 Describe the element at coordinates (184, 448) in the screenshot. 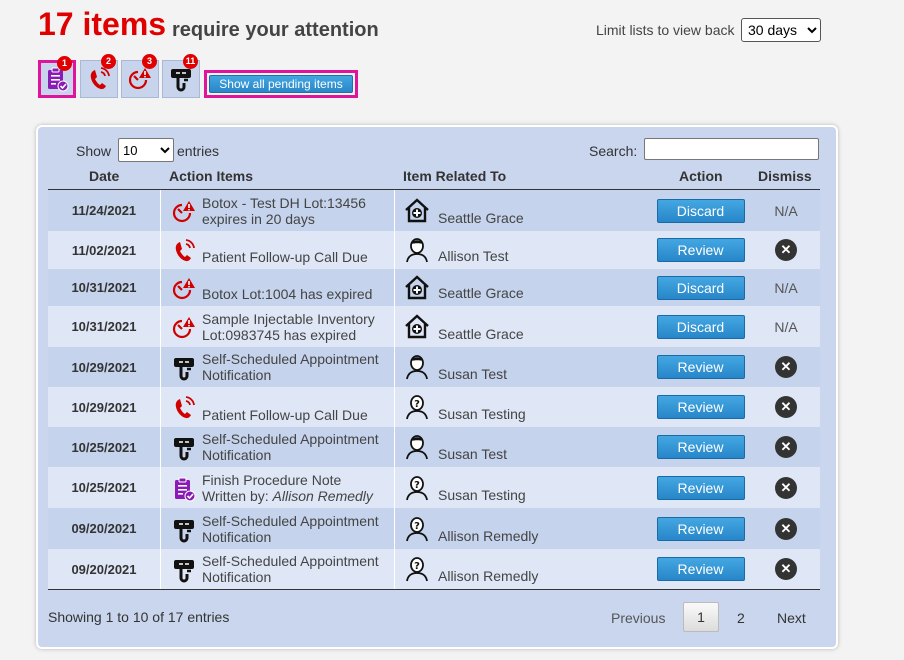

I see `self-schedule-icon` at that location.